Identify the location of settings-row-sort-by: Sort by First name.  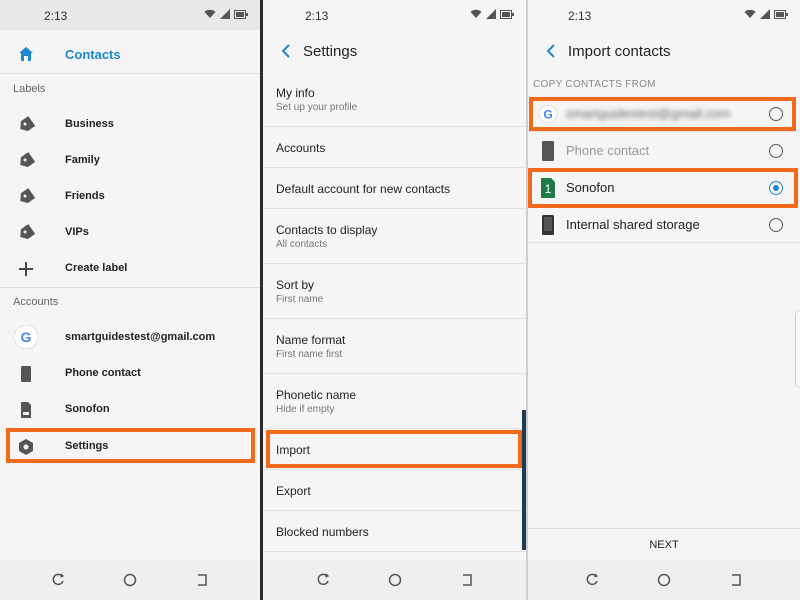
(394, 291).